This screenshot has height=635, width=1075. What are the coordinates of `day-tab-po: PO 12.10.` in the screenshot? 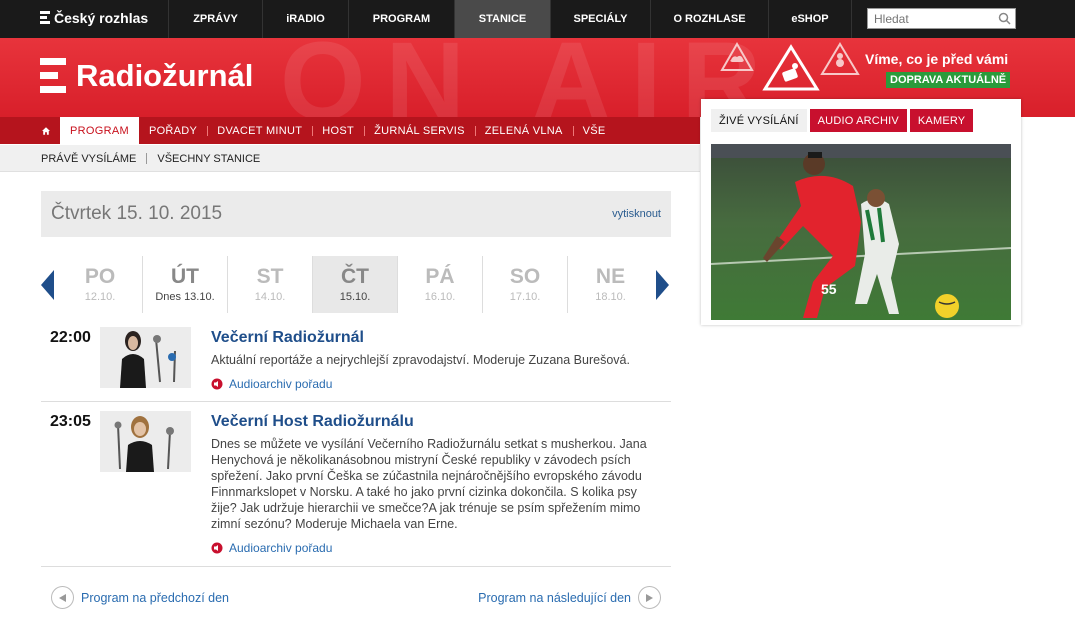 It's located at (100, 284).